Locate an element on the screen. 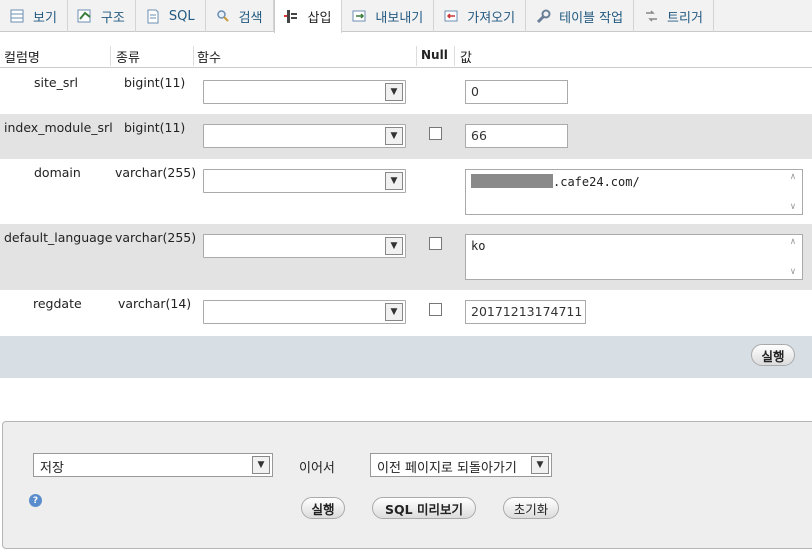  insert-table-header: 컬럼명 종류 함수 Null 값 is located at coordinates (406, 56).